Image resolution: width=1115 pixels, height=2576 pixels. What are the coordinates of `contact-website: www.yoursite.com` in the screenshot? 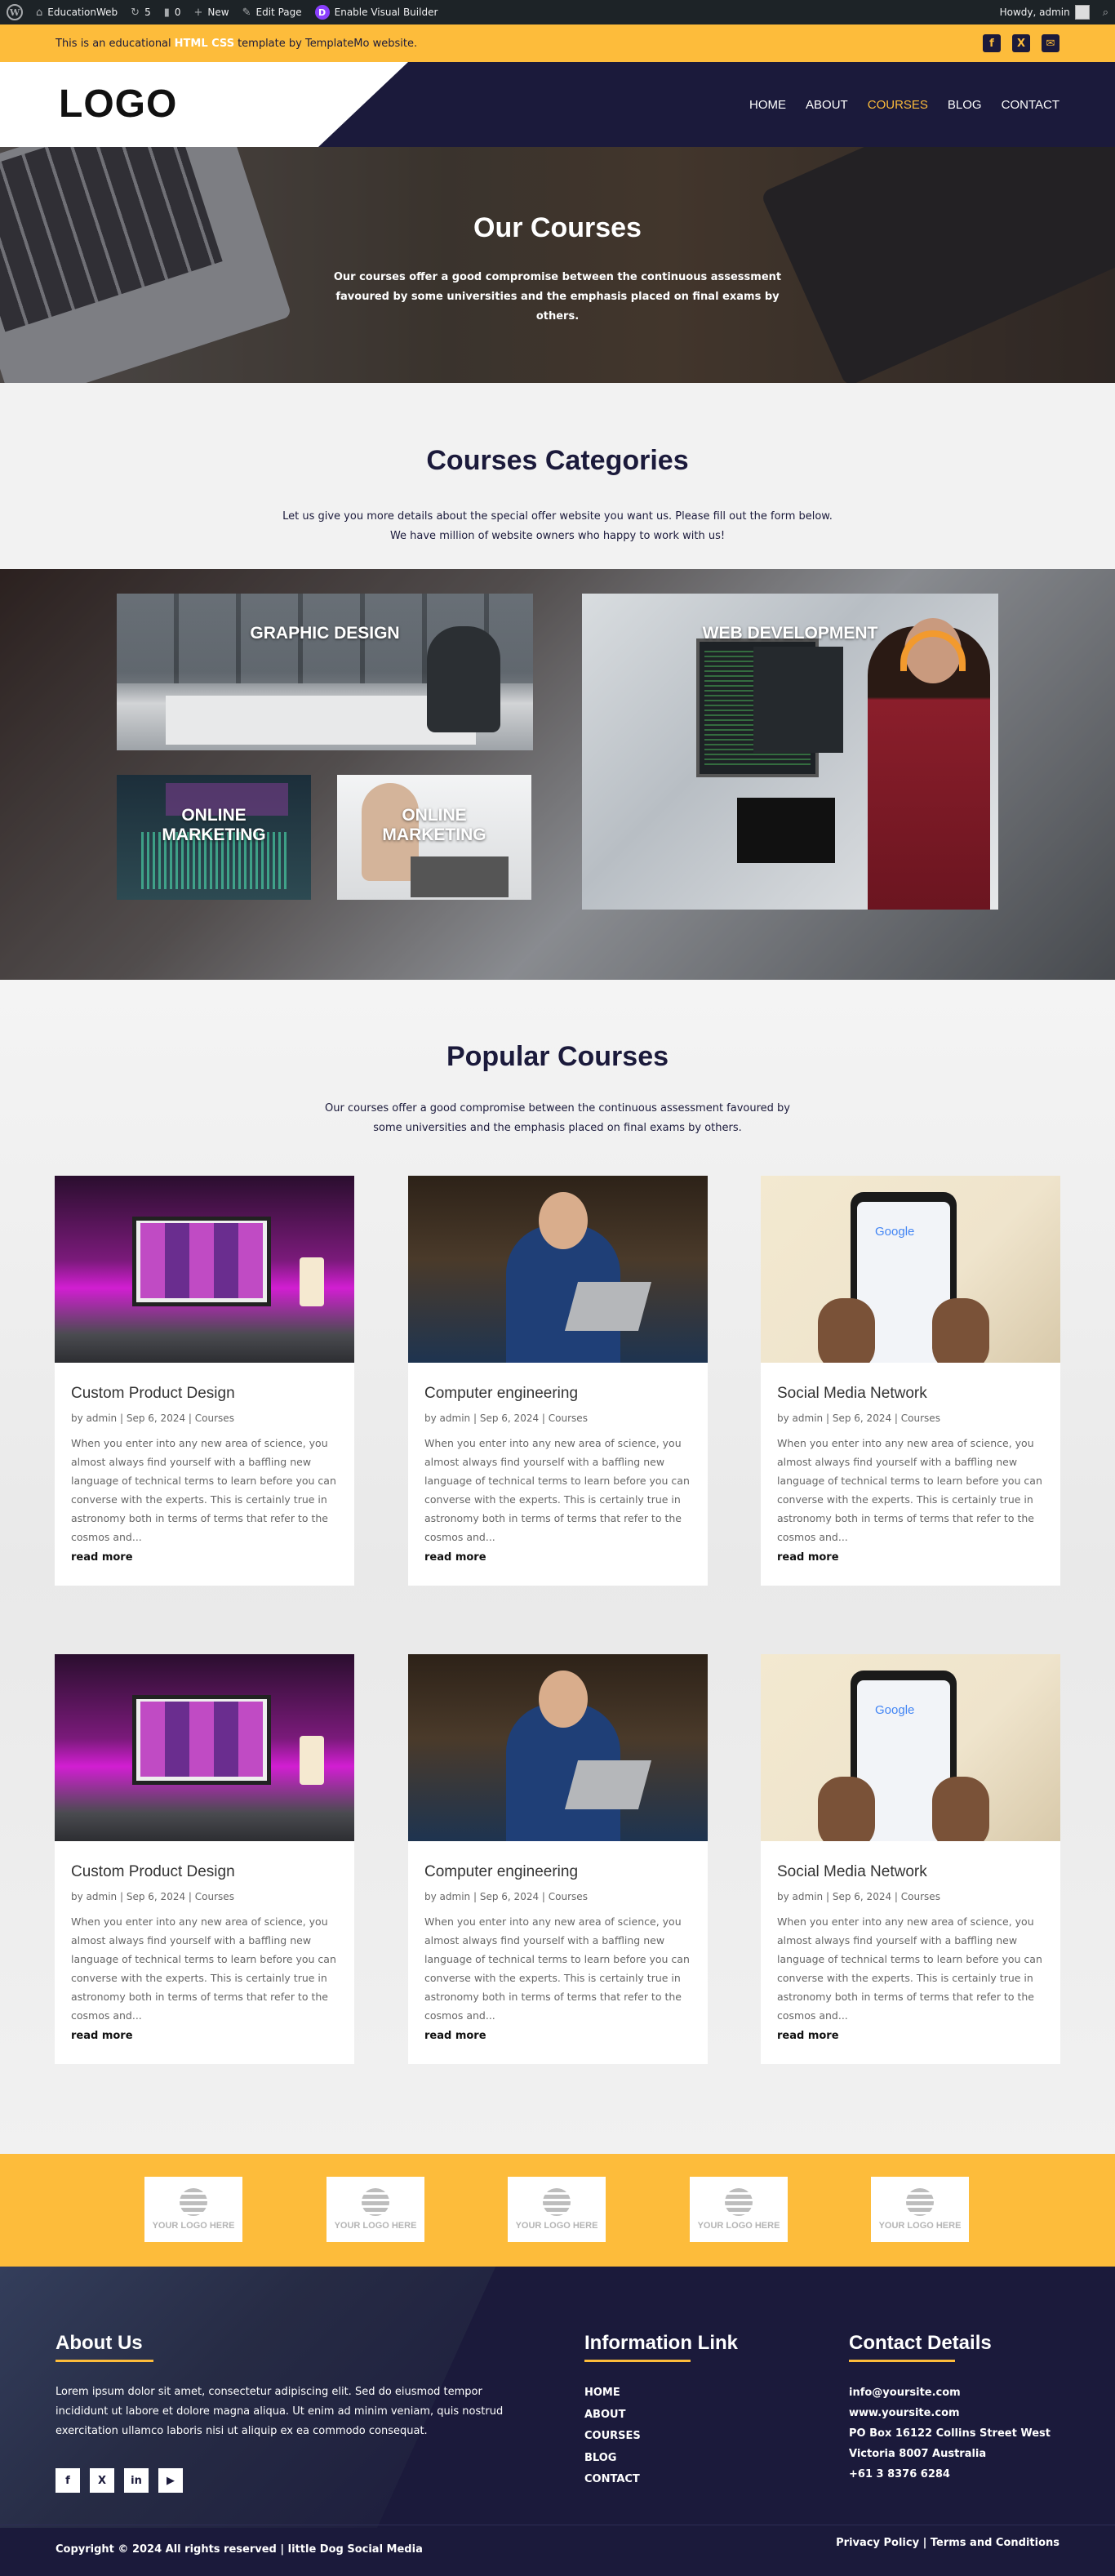 It's located at (950, 2413).